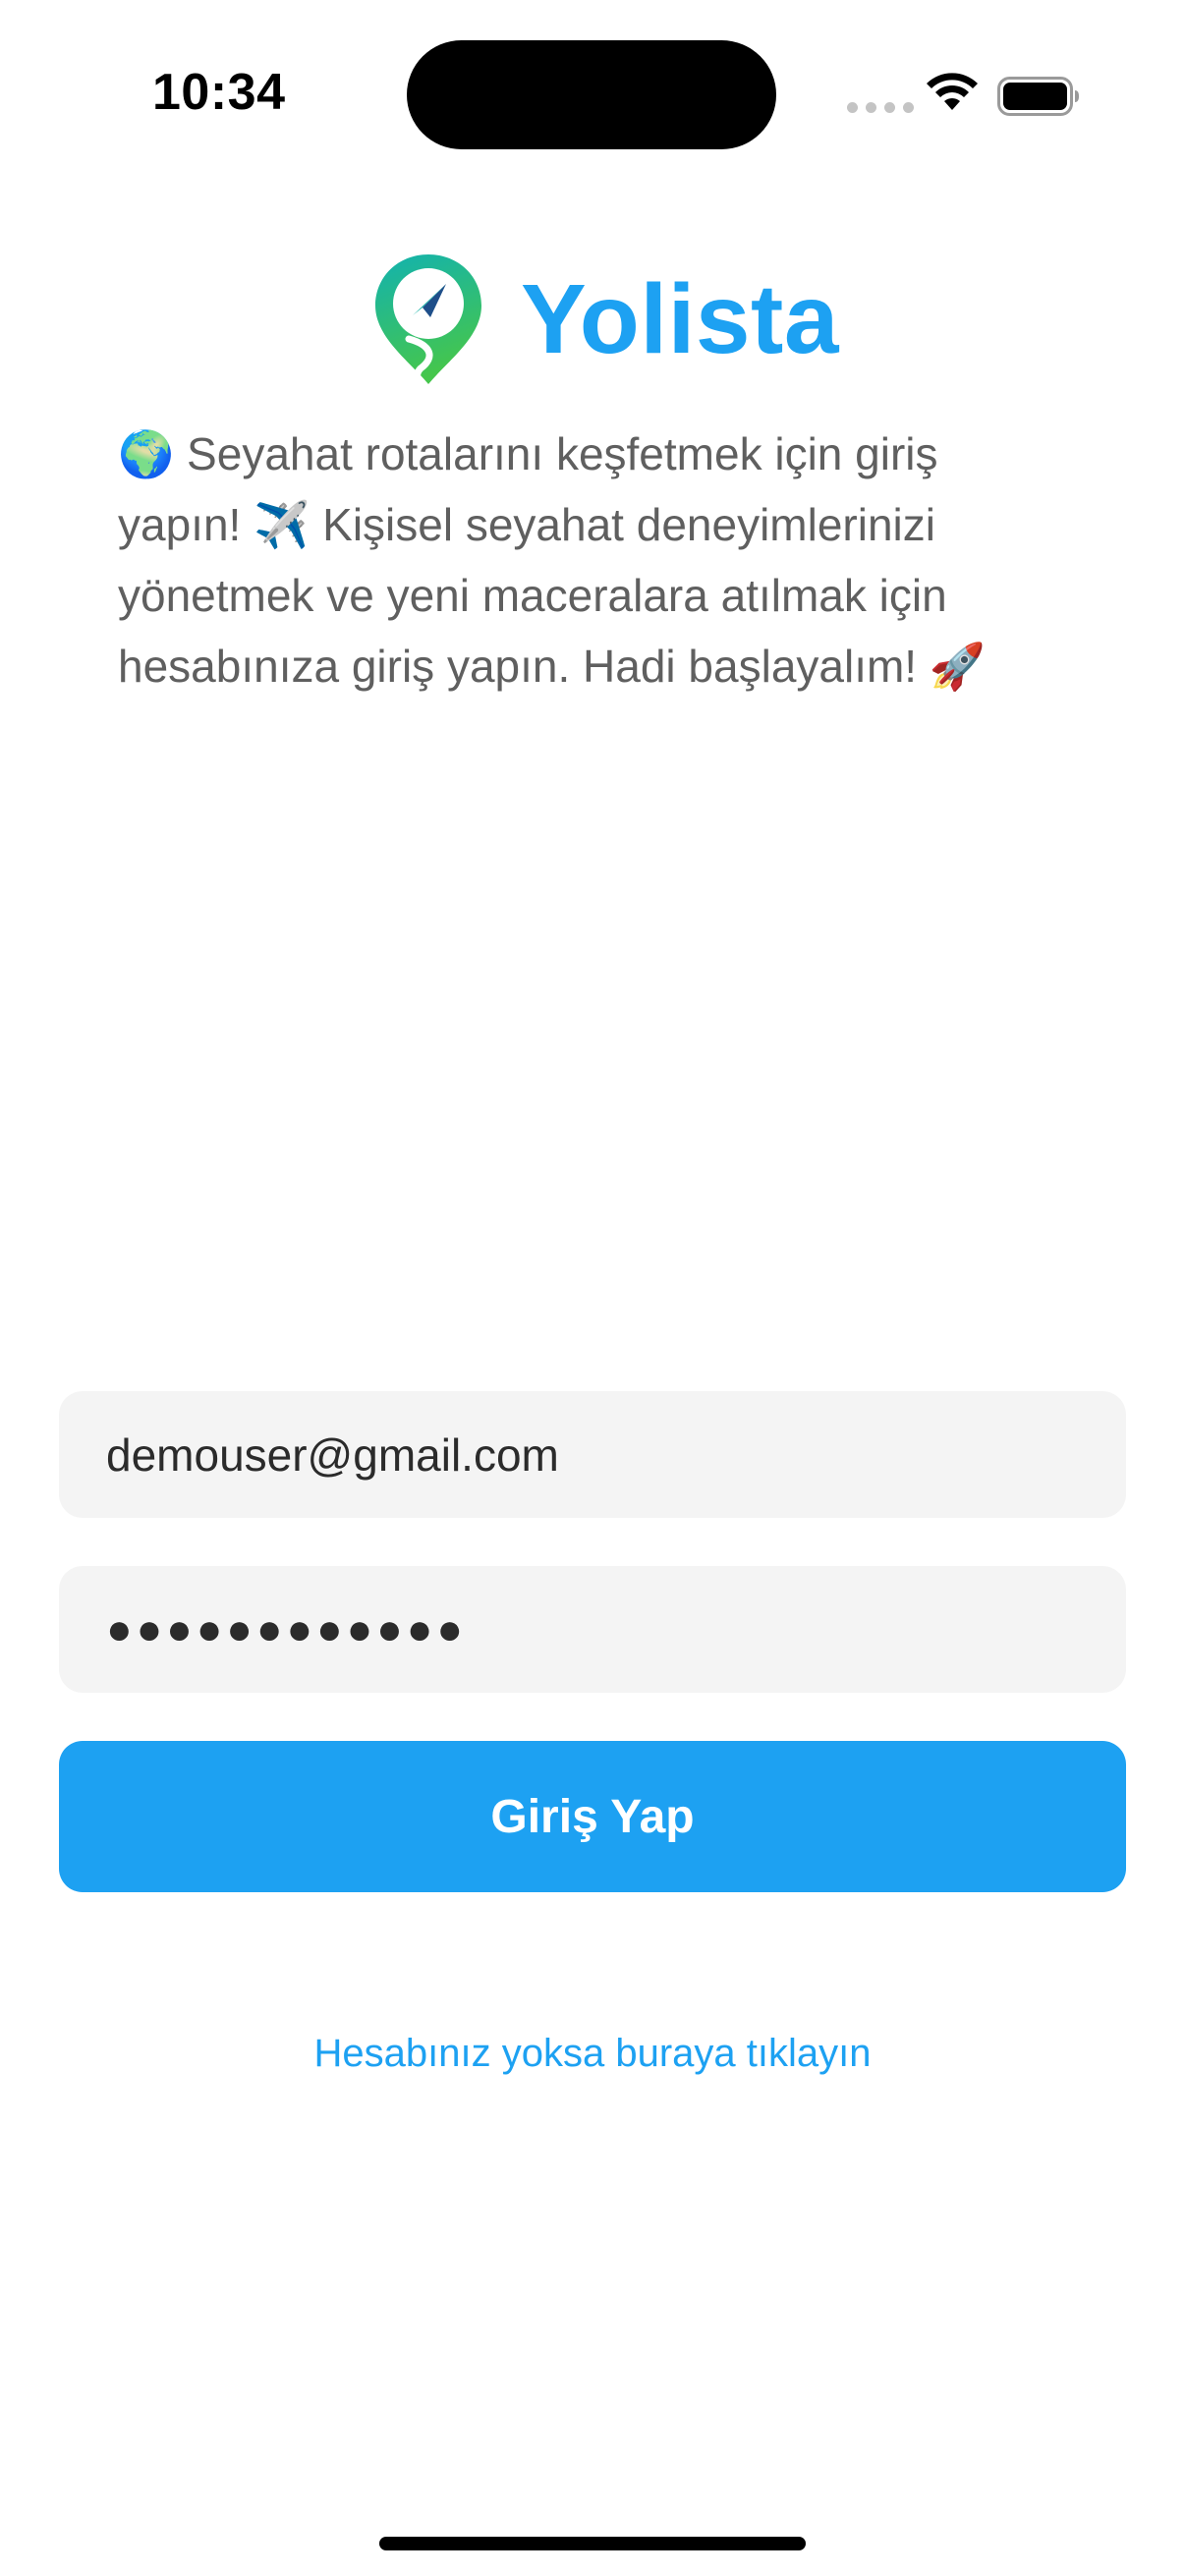 The image size is (1185, 2576). Describe the element at coordinates (592, 94) in the screenshot. I see `dynamic-island` at that location.